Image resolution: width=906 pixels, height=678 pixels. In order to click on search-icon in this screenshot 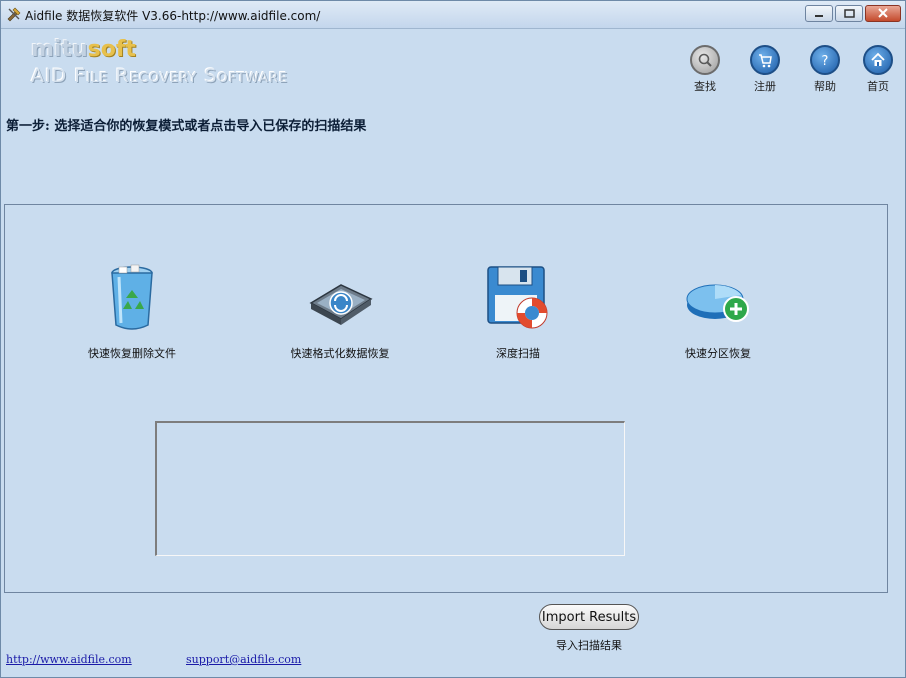, I will do `click(705, 60)`.